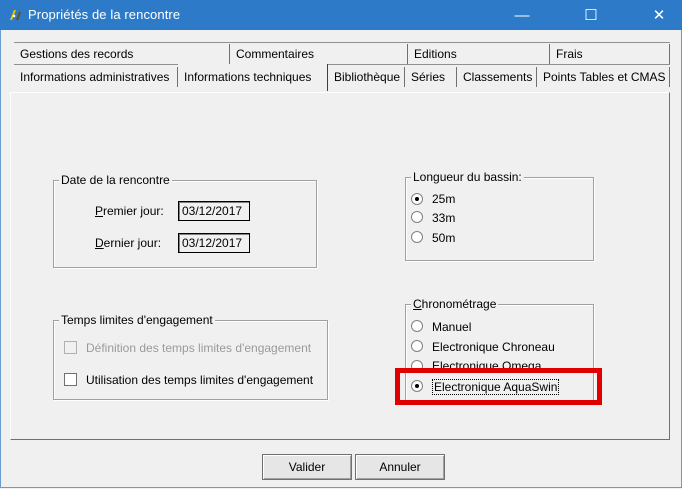 This screenshot has width=682, height=489. What do you see at coordinates (610, 54) in the screenshot?
I see `tab-frais: Frais` at bounding box center [610, 54].